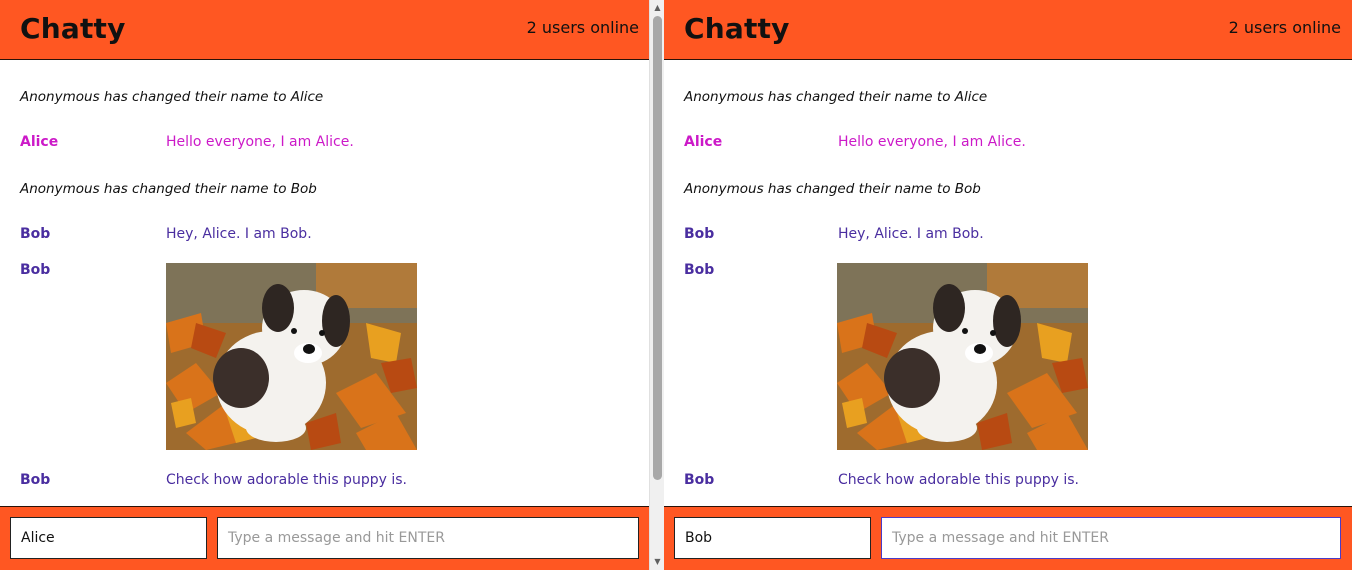 The width and height of the screenshot is (1352, 570). I want to click on username-input: Alice, so click(108, 538).